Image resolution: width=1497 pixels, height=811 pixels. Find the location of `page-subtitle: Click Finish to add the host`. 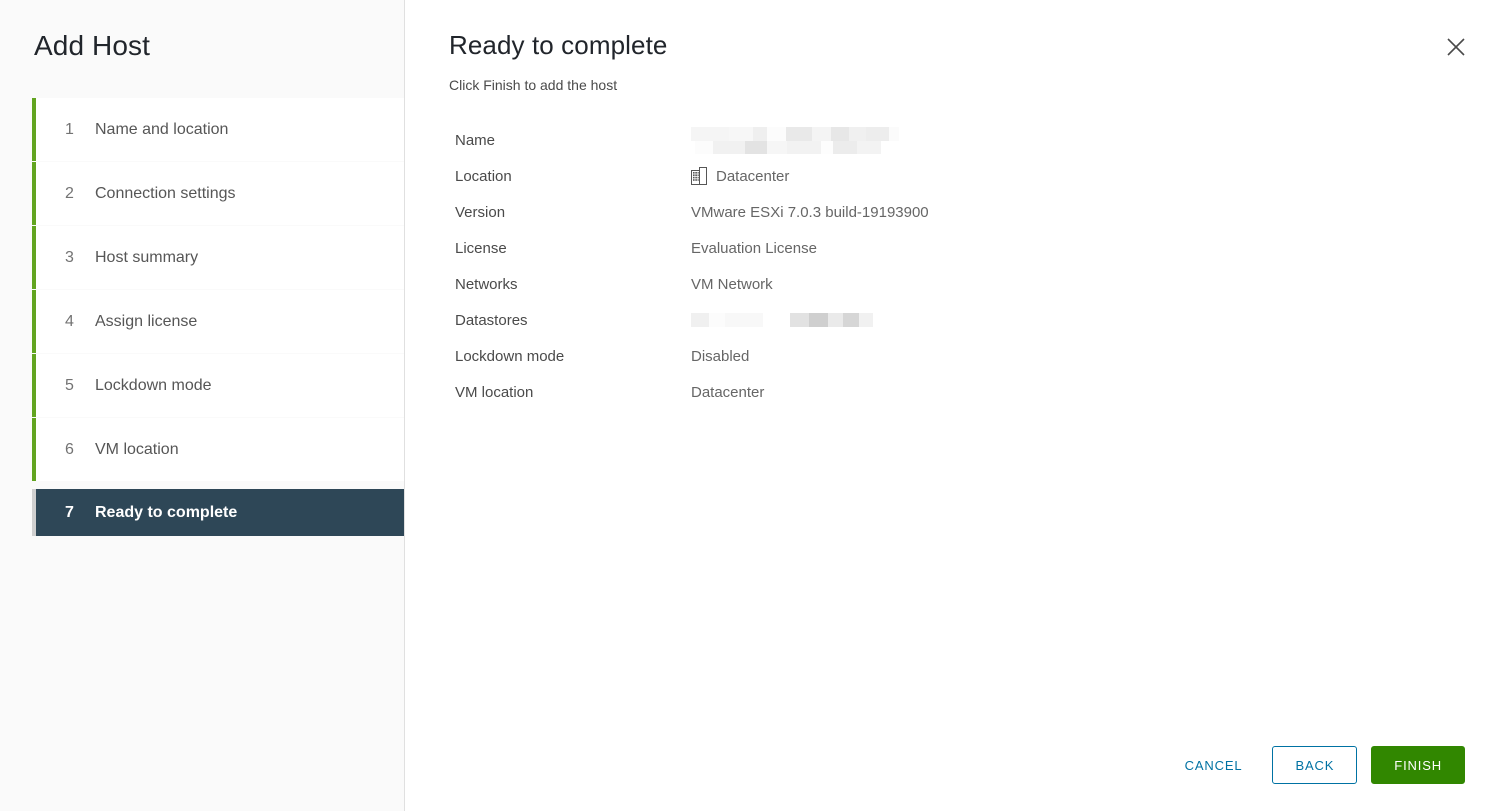

page-subtitle: Click Finish to add the host is located at coordinates (533, 85).